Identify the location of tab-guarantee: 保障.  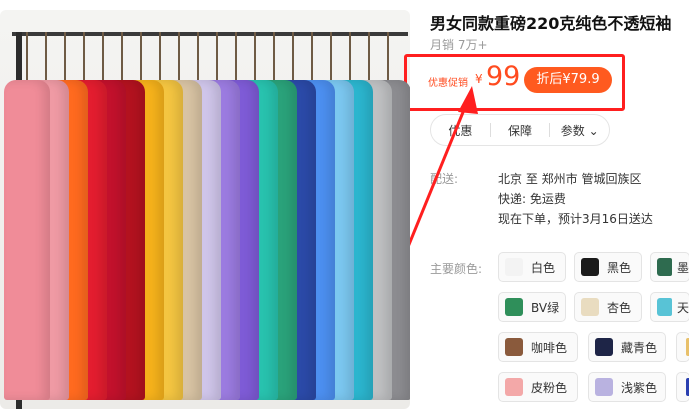
(520, 130).